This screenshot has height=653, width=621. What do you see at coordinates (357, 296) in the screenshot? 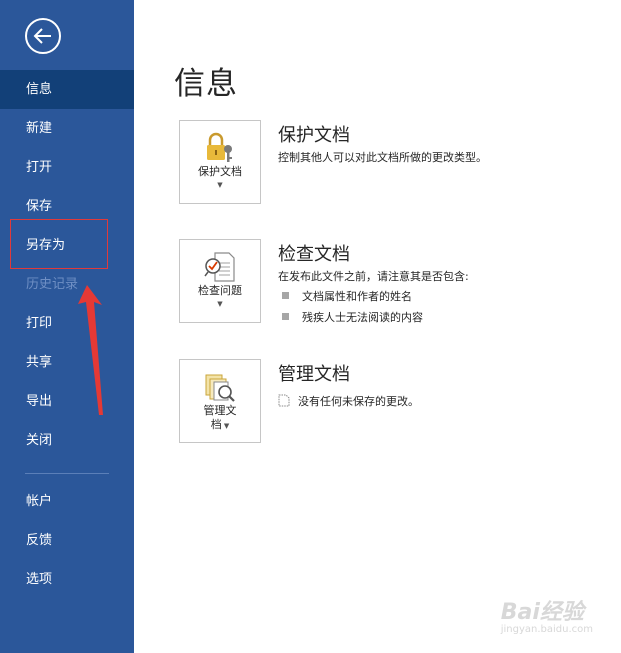
I see `inspect-bullet-text: 文档属性和作者的姓名` at bounding box center [357, 296].